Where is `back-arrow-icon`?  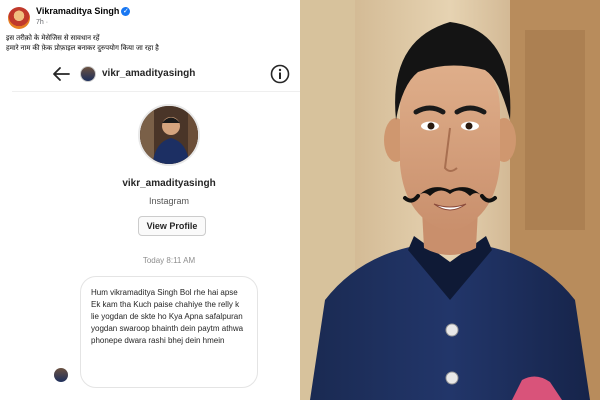
back-arrow-icon is located at coordinates (61, 74).